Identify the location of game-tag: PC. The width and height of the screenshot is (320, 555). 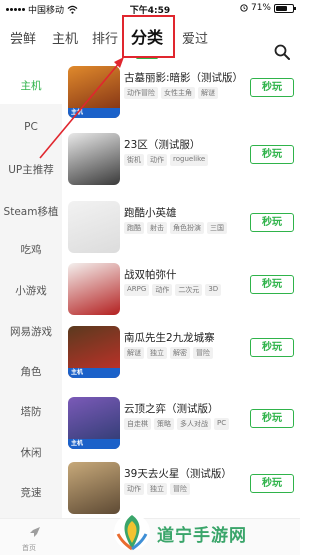
(222, 424).